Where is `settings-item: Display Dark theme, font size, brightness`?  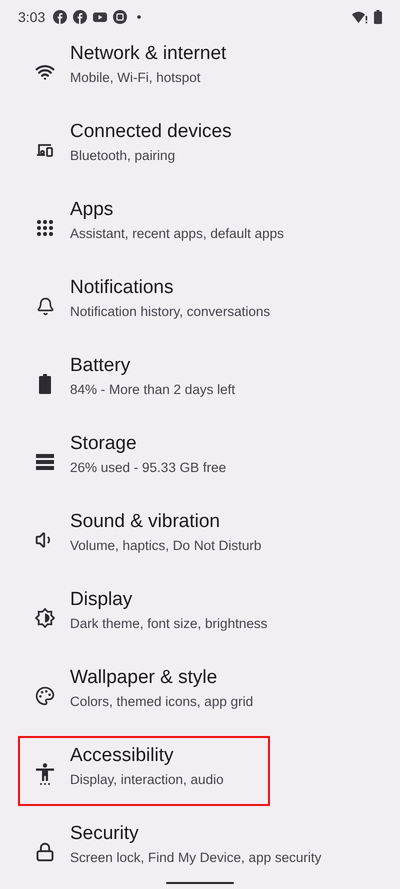
settings-item: Display Dark theme, font size, brightness is located at coordinates (203, 615).